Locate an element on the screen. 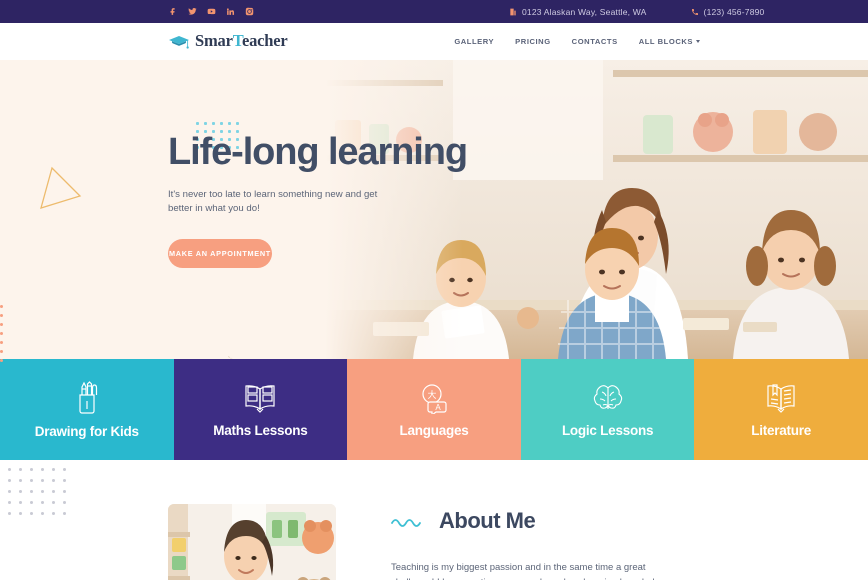 The width and height of the screenshot is (868, 580). tile-logic-lessons: Logic Lessons is located at coordinates (607, 409).